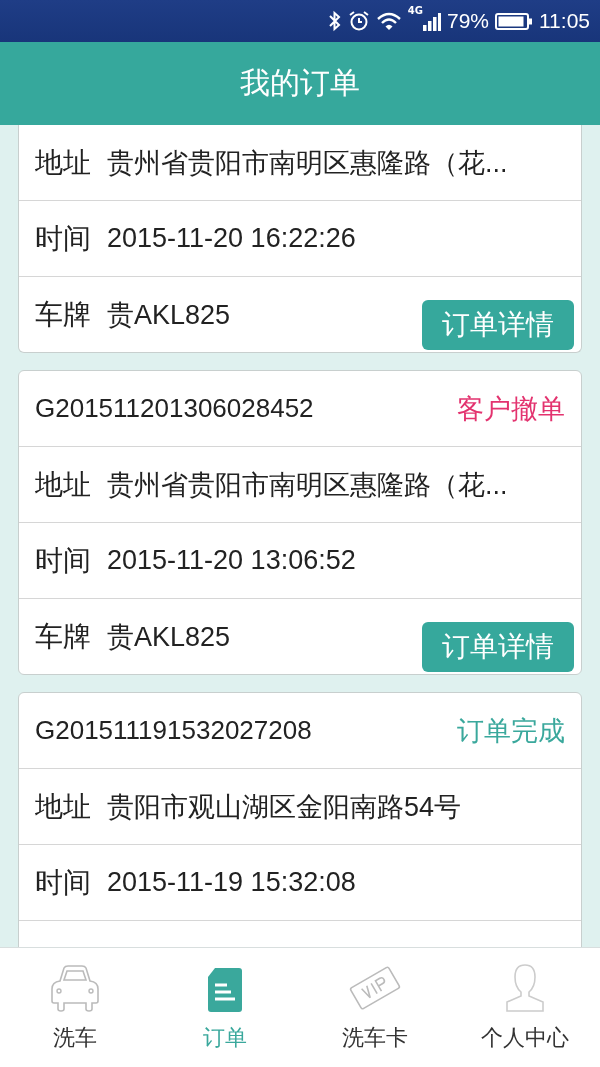 The image size is (600, 1067). I want to click on time-value: 2015-11-19 15:32:08, so click(231, 882).